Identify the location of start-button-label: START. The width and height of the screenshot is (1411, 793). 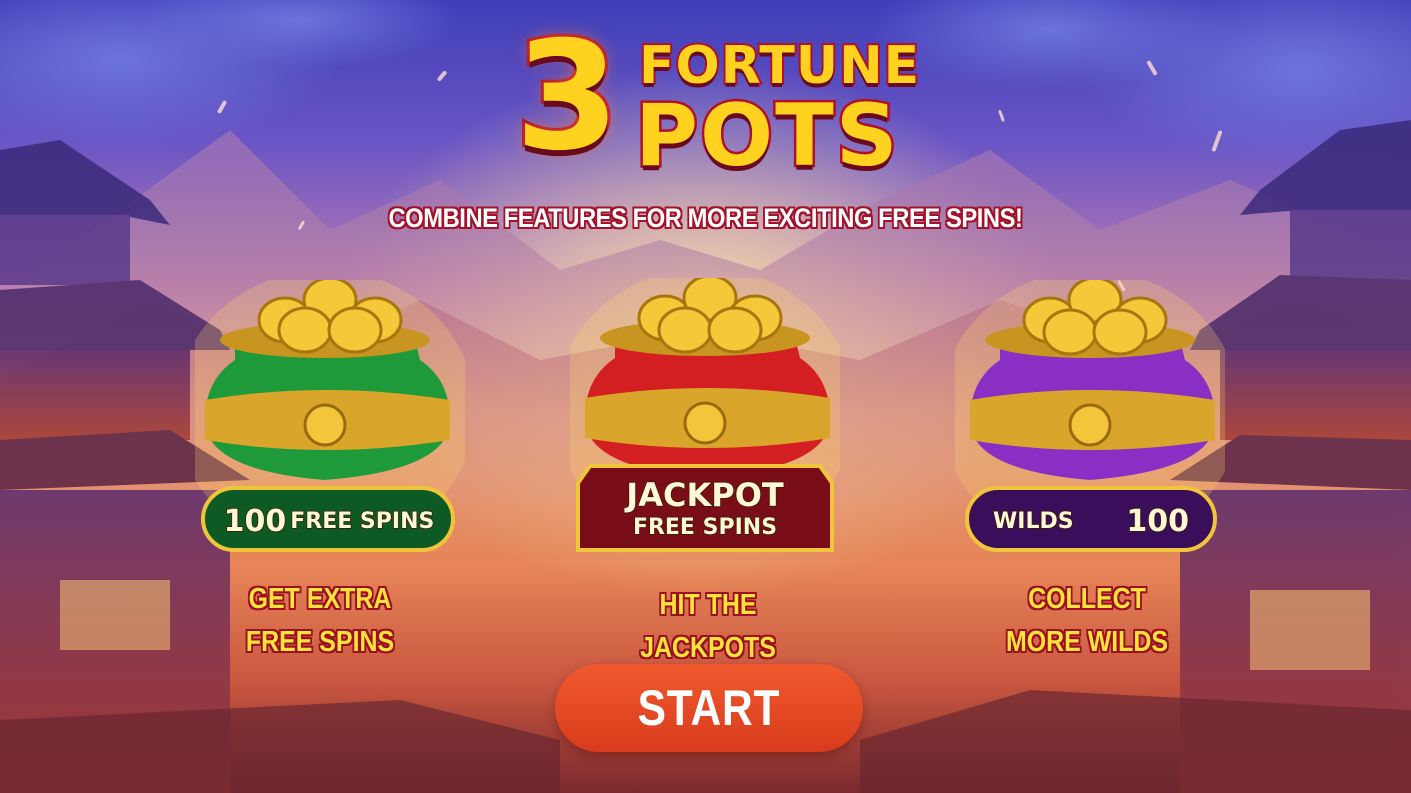
(709, 708).